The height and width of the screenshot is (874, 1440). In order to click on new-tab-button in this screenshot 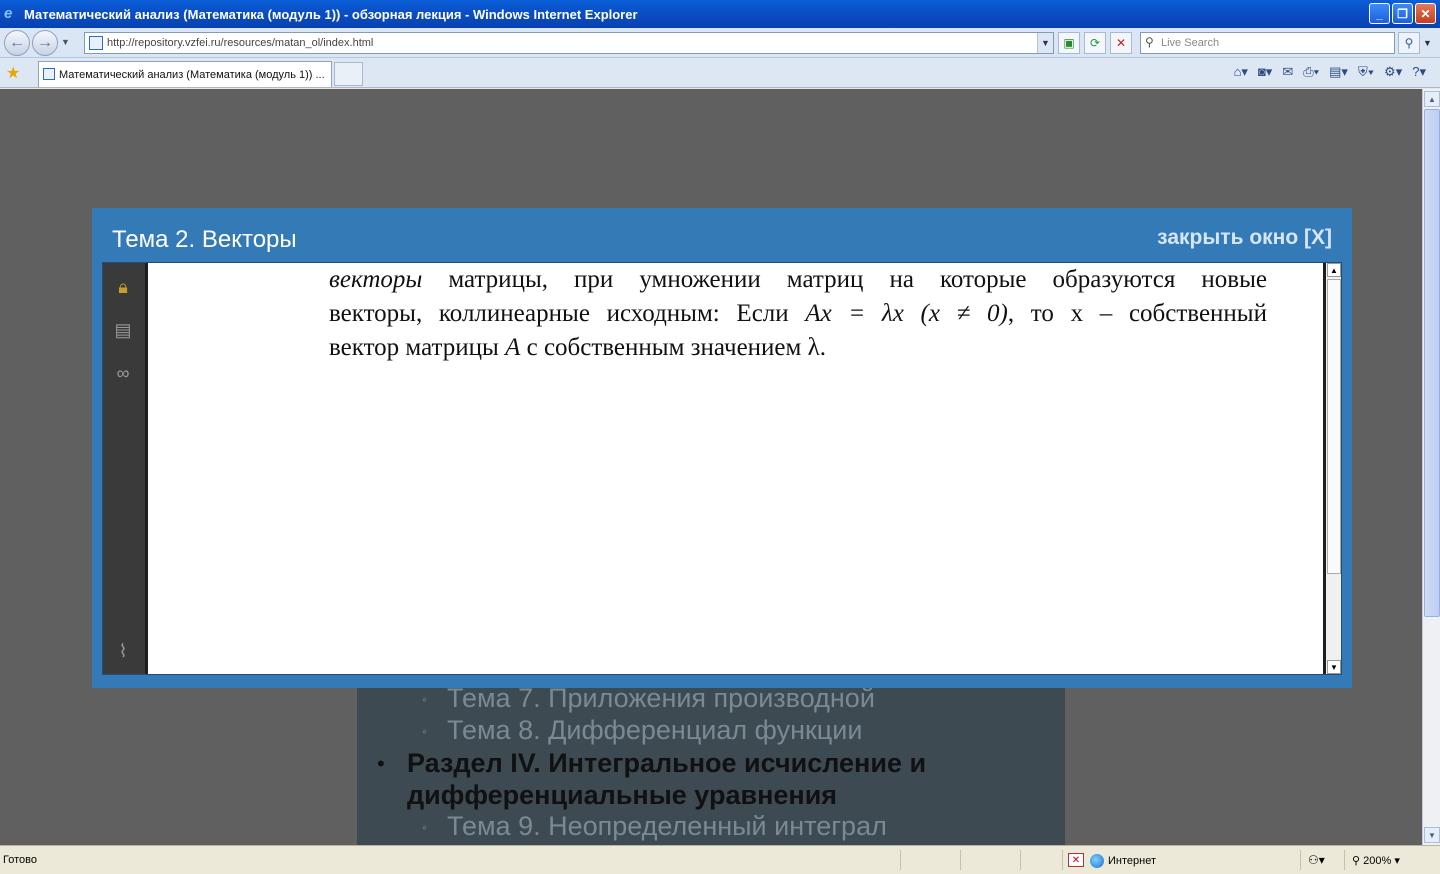, I will do `click(348, 74)`.